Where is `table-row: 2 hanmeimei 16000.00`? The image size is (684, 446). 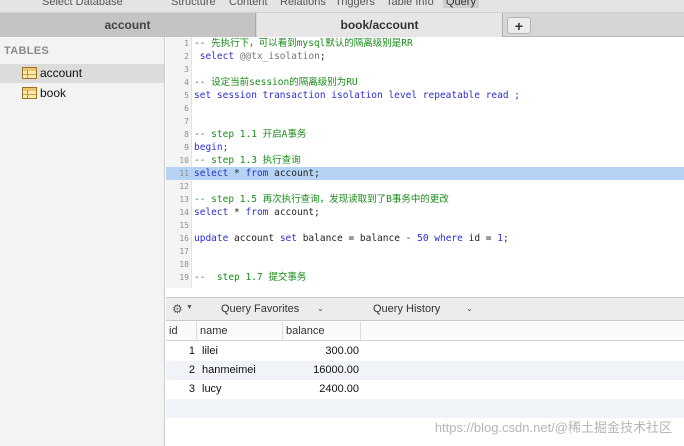
table-row: 2 hanmeimei 16000.00 is located at coordinates (425, 370).